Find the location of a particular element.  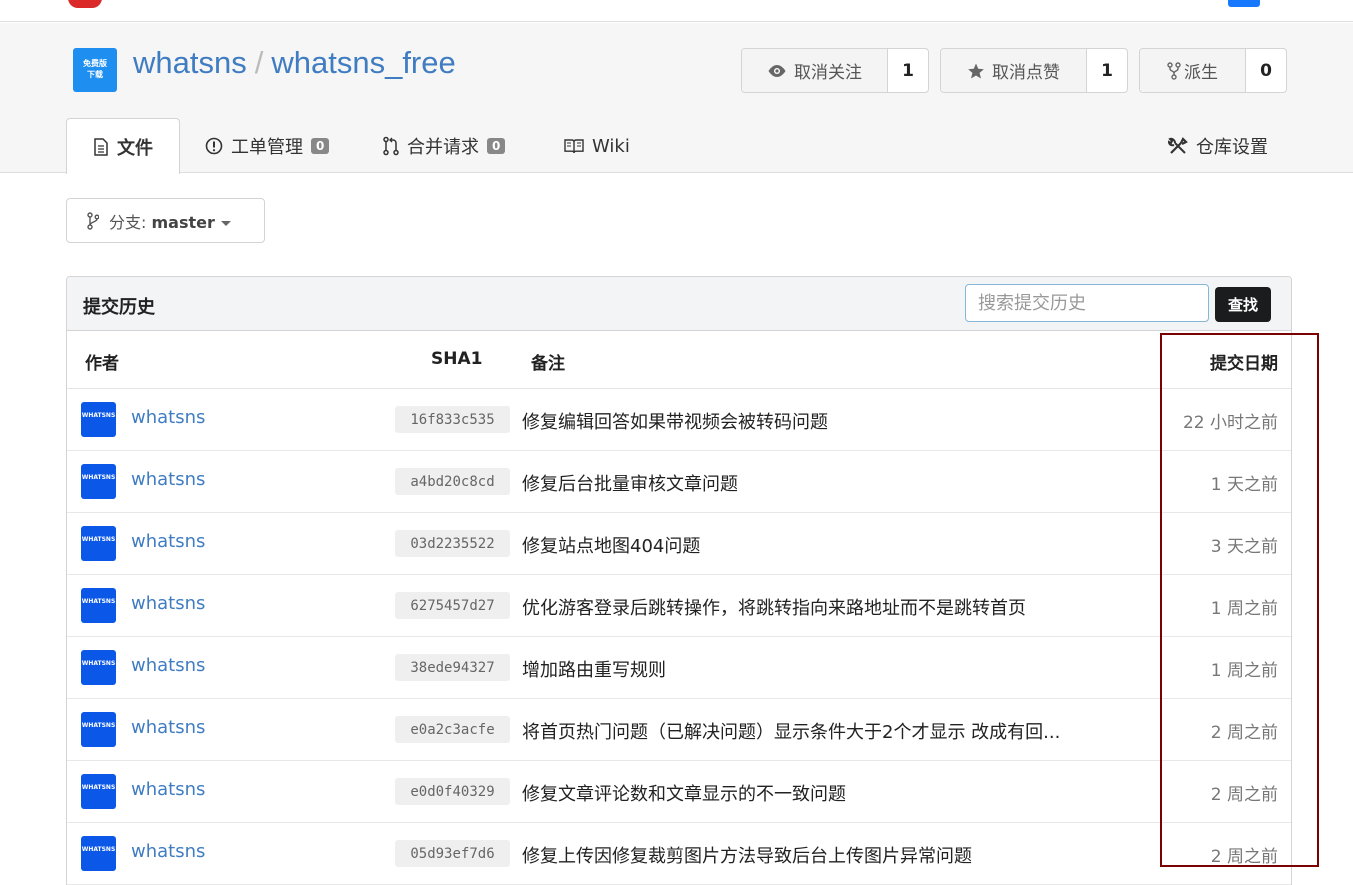

commit-date: 1 周之前 is located at coordinates (1244, 671).